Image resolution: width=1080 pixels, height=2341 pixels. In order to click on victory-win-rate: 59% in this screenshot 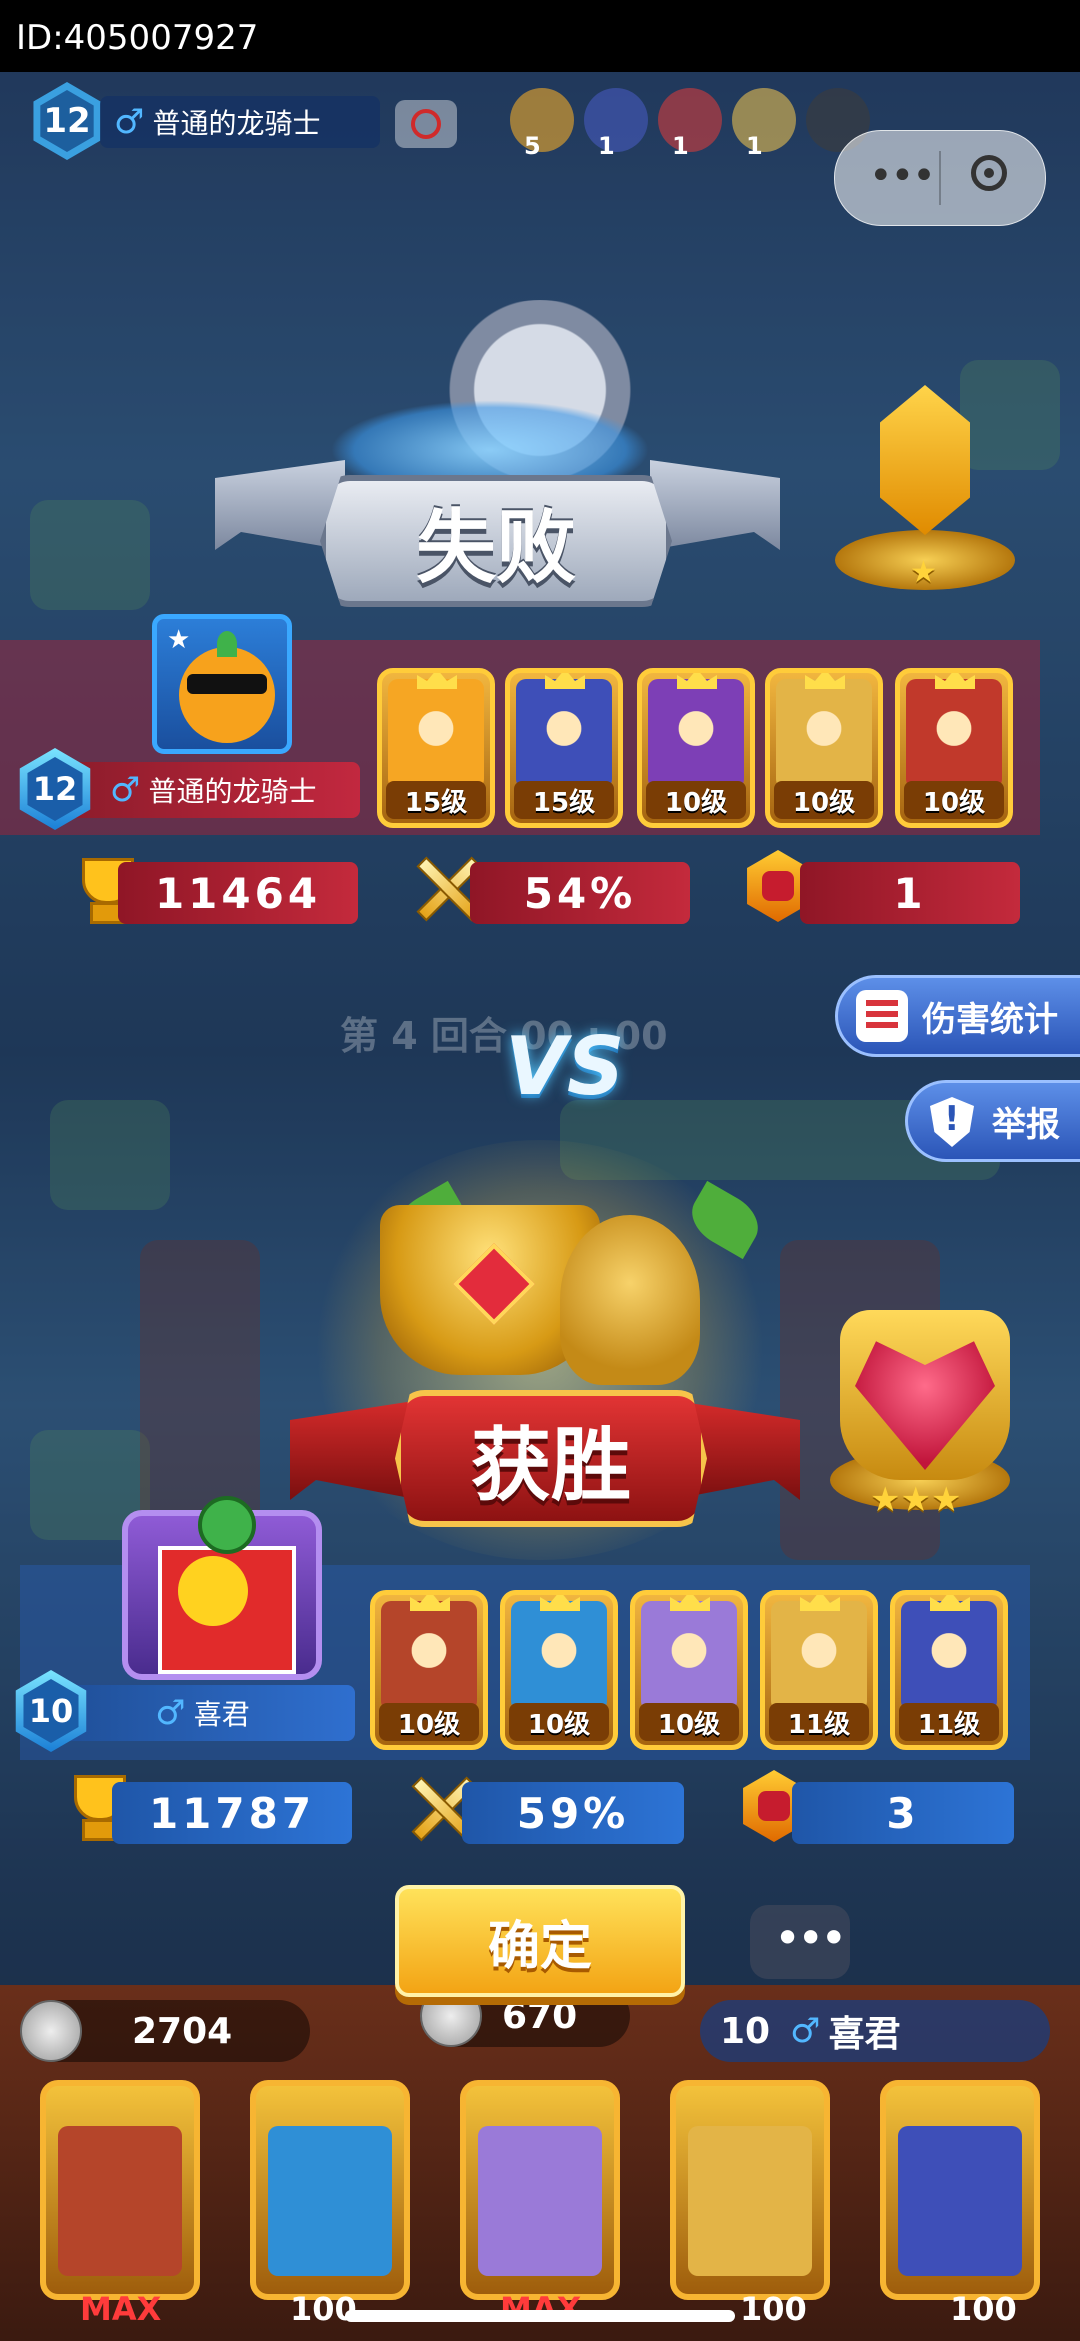, I will do `click(573, 1813)`.